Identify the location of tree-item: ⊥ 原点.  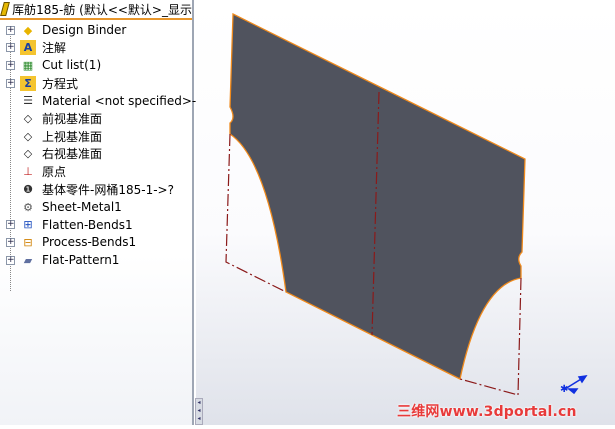
(96, 172).